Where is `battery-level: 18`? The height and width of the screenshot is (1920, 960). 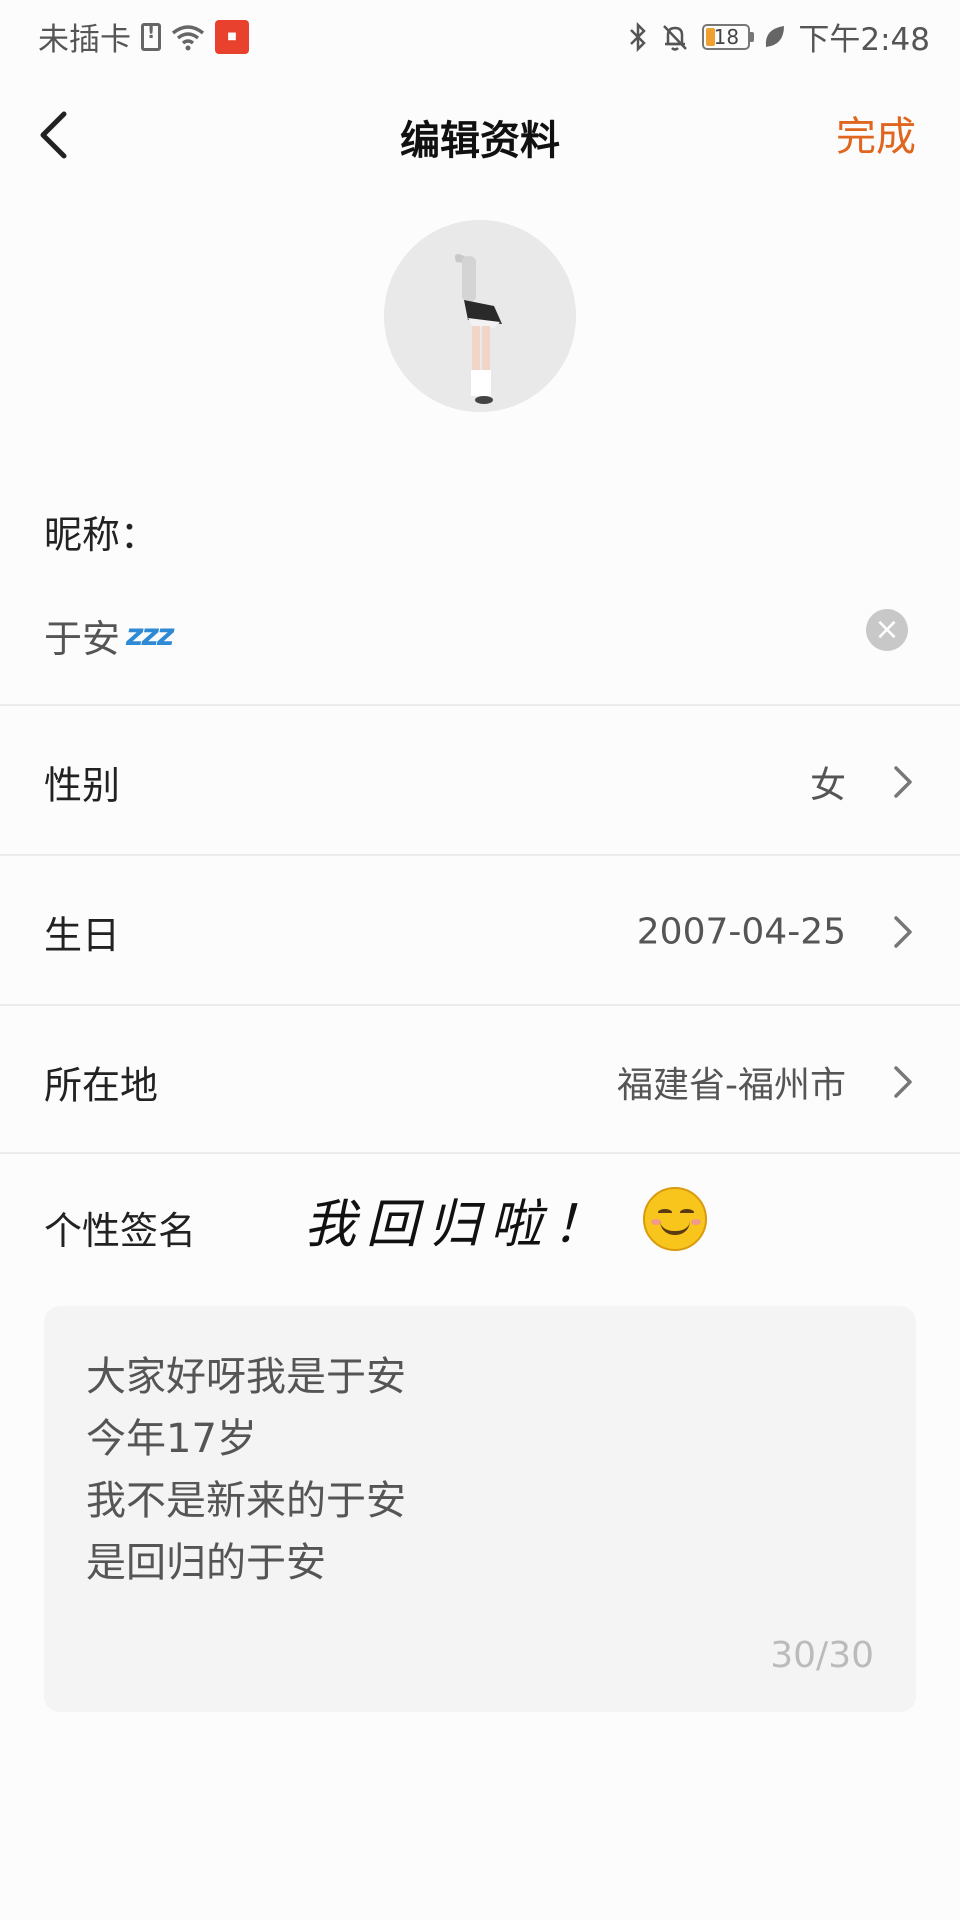
battery-level: 18 is located at coordinates (726, 36).